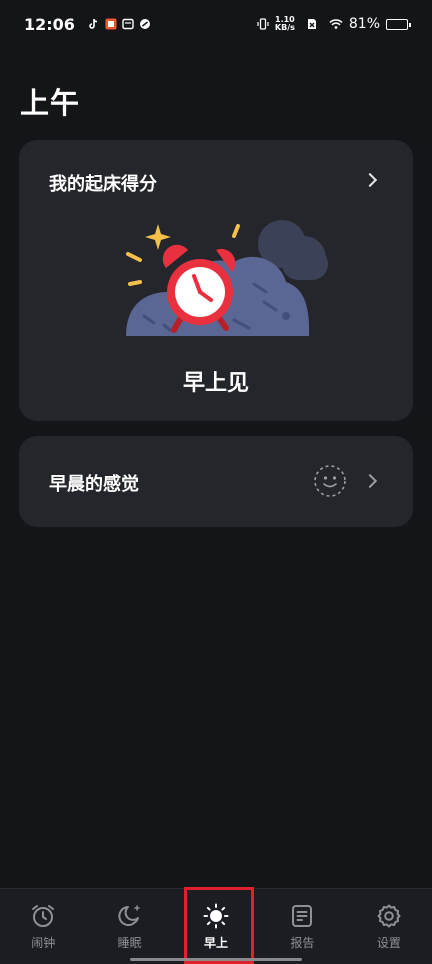 This screenshot has width=432, height=964. I want to click on nav-item-report: 报告, so click(302, 926).